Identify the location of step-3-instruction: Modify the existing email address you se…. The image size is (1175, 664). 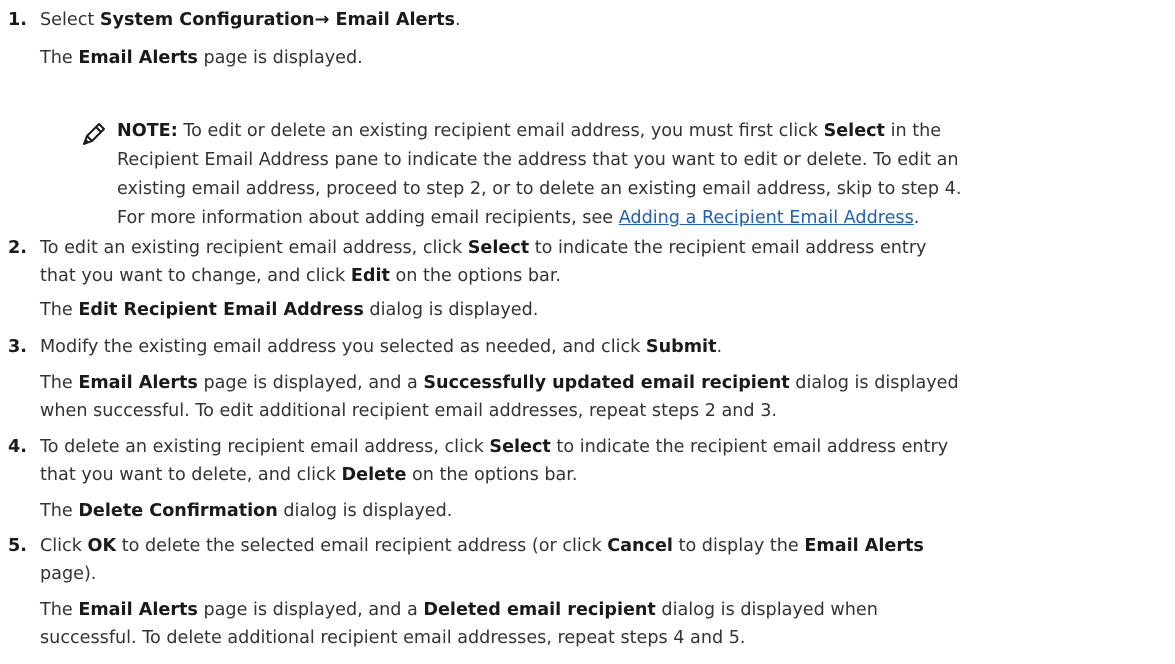
(381, 347).